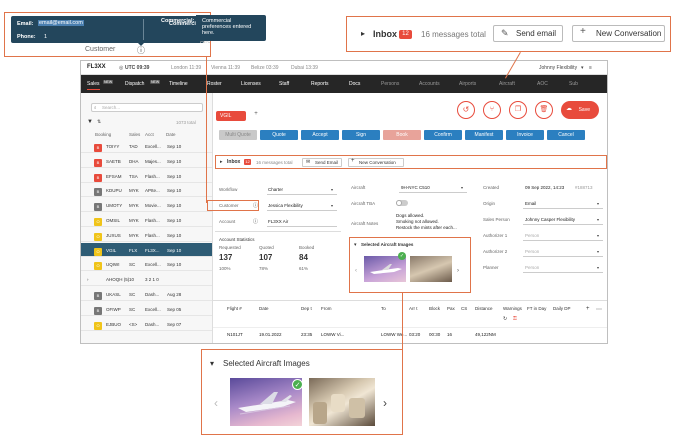 The image size is (688, 448). What do you see at coordinates (214, 84) in the screenshot?
I see `nav-item-roster: Roster` at bounding box center [214, 84].